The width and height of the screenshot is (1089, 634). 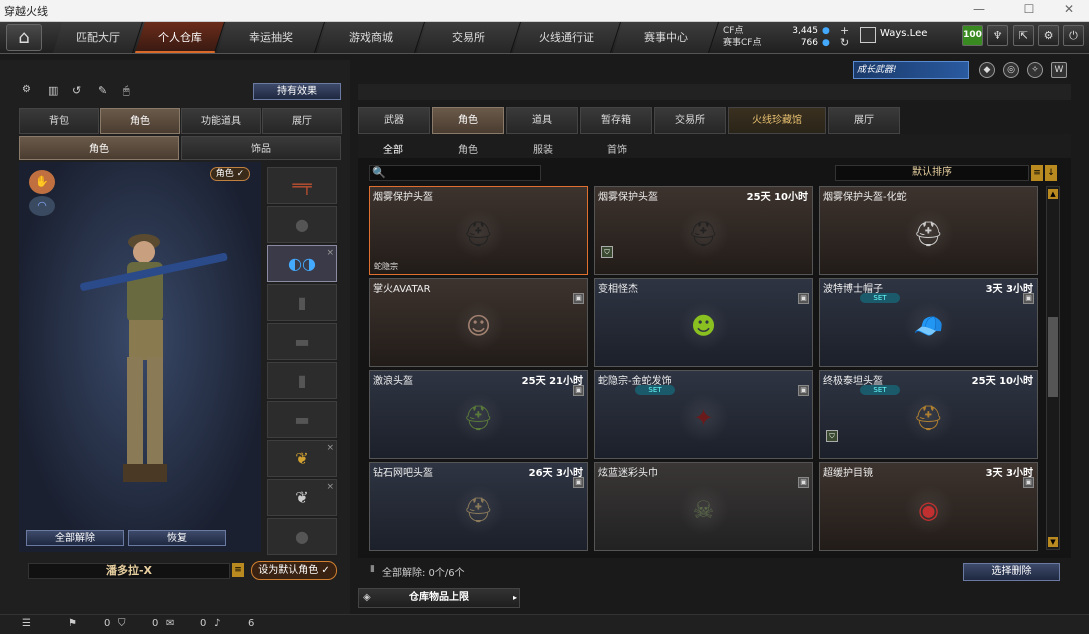 I want to click on left-tab: 角色, so click(x=140, y=121).